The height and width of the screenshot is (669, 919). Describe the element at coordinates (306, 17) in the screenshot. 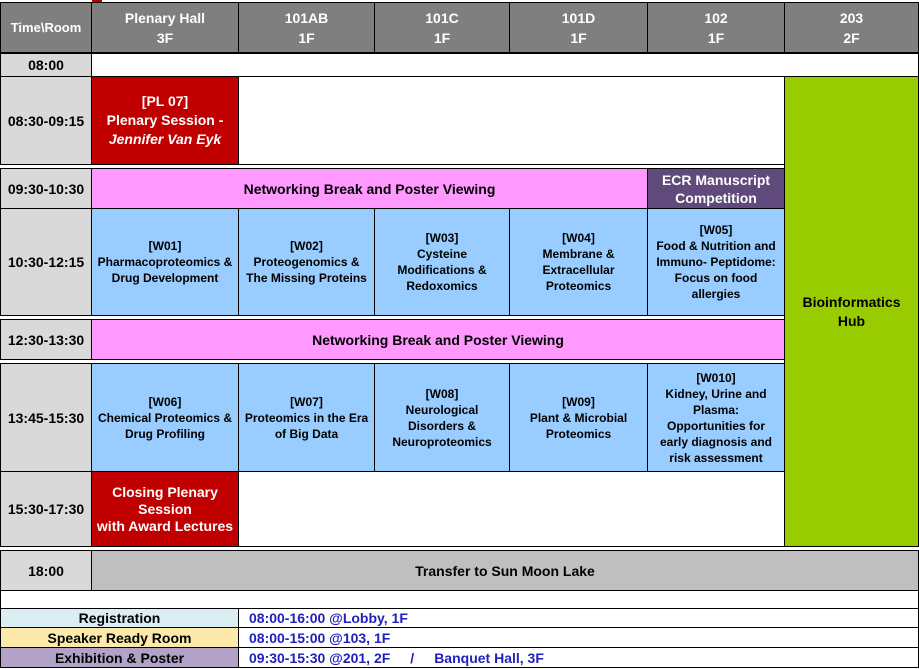

I see `room-name: 101AB` at that location.